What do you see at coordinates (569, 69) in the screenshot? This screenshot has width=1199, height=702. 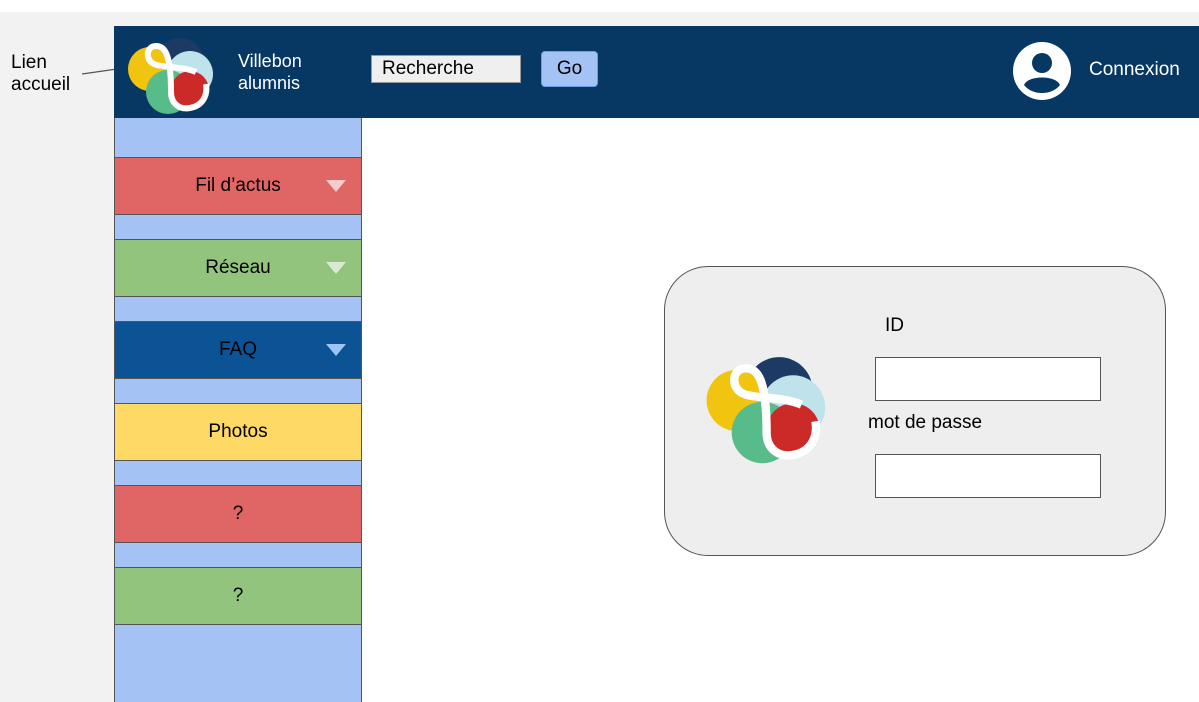 I see `go-button: Go` at bounding box center [569, 69].